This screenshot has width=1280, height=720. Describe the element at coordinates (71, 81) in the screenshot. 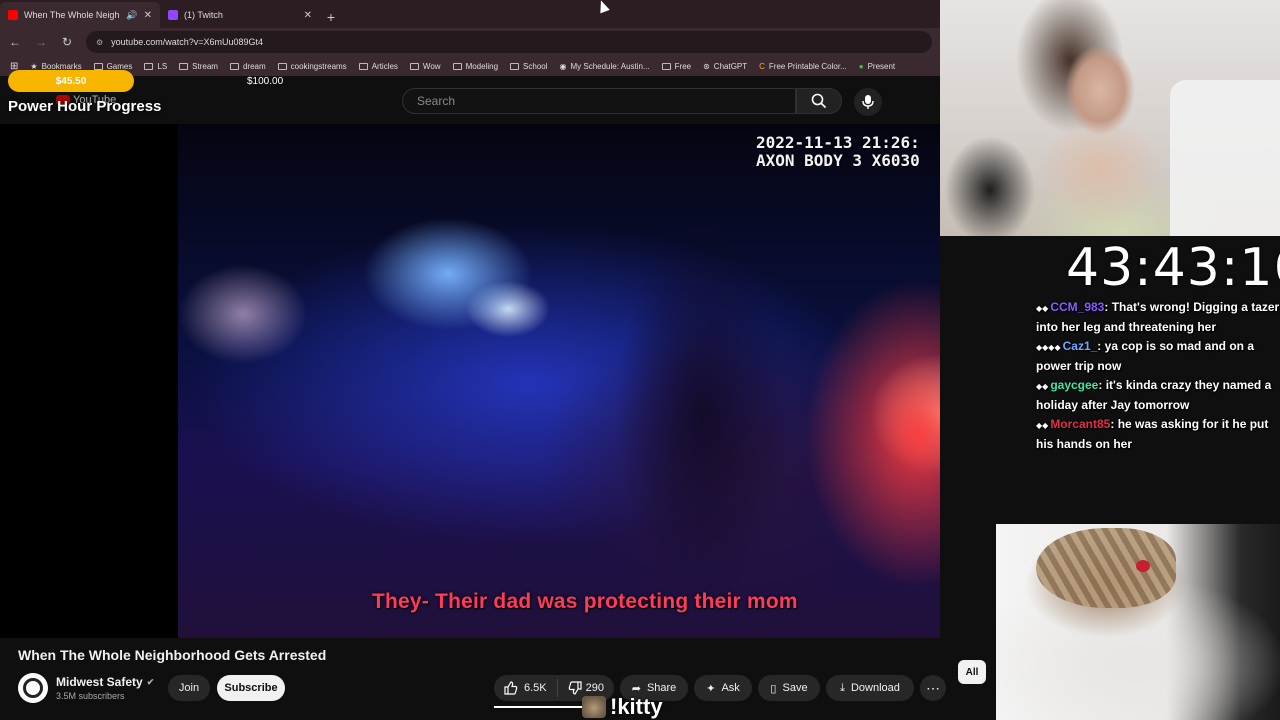

I see `goal-amount-badge: $45.50` at that location.